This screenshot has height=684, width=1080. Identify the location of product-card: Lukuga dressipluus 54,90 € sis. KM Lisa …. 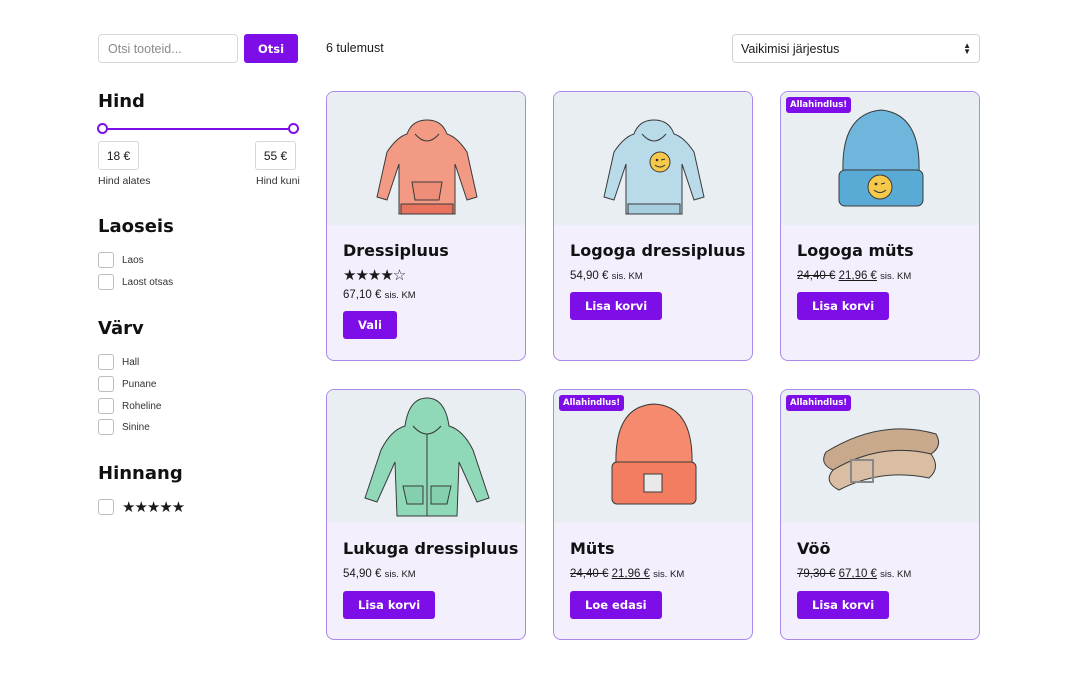
(426, 514).